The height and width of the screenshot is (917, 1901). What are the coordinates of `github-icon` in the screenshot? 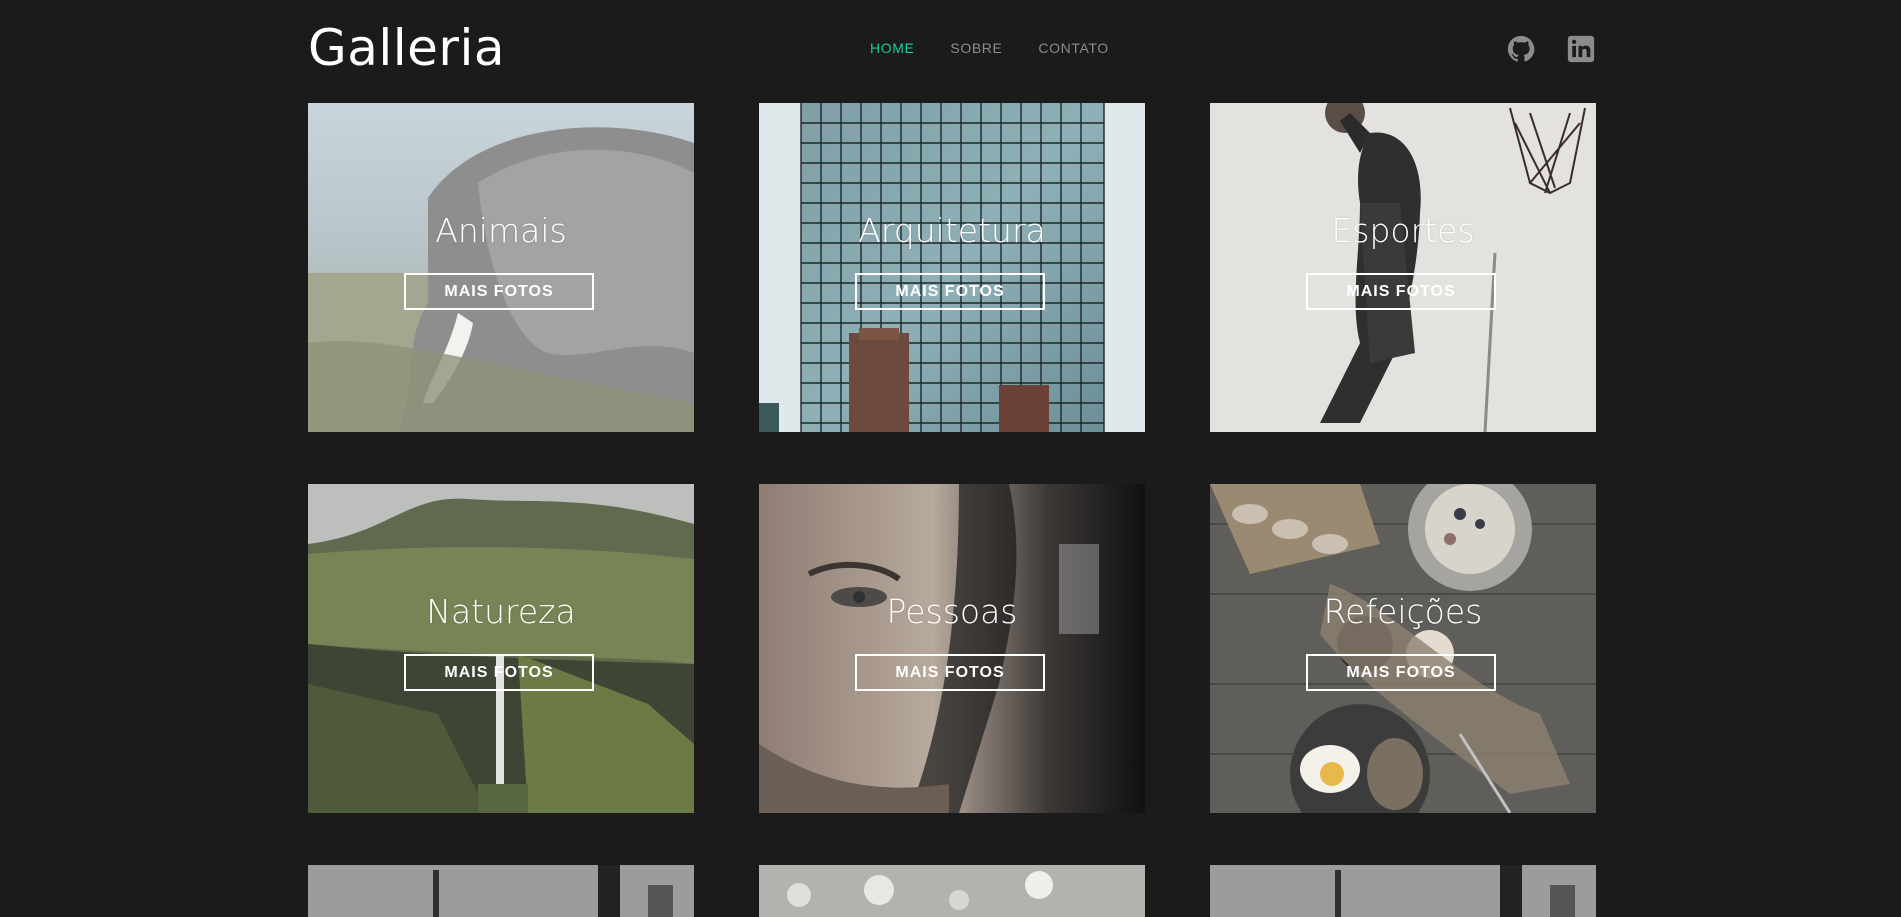 It's located at (1521, 48).